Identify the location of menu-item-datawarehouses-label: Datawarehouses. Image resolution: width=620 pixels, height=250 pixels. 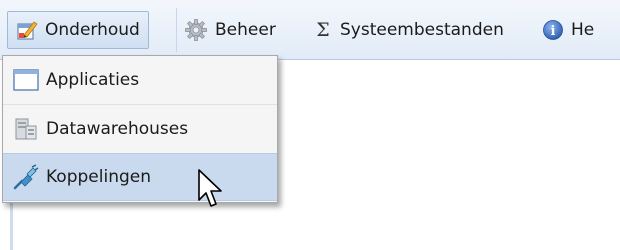
(117, 129).